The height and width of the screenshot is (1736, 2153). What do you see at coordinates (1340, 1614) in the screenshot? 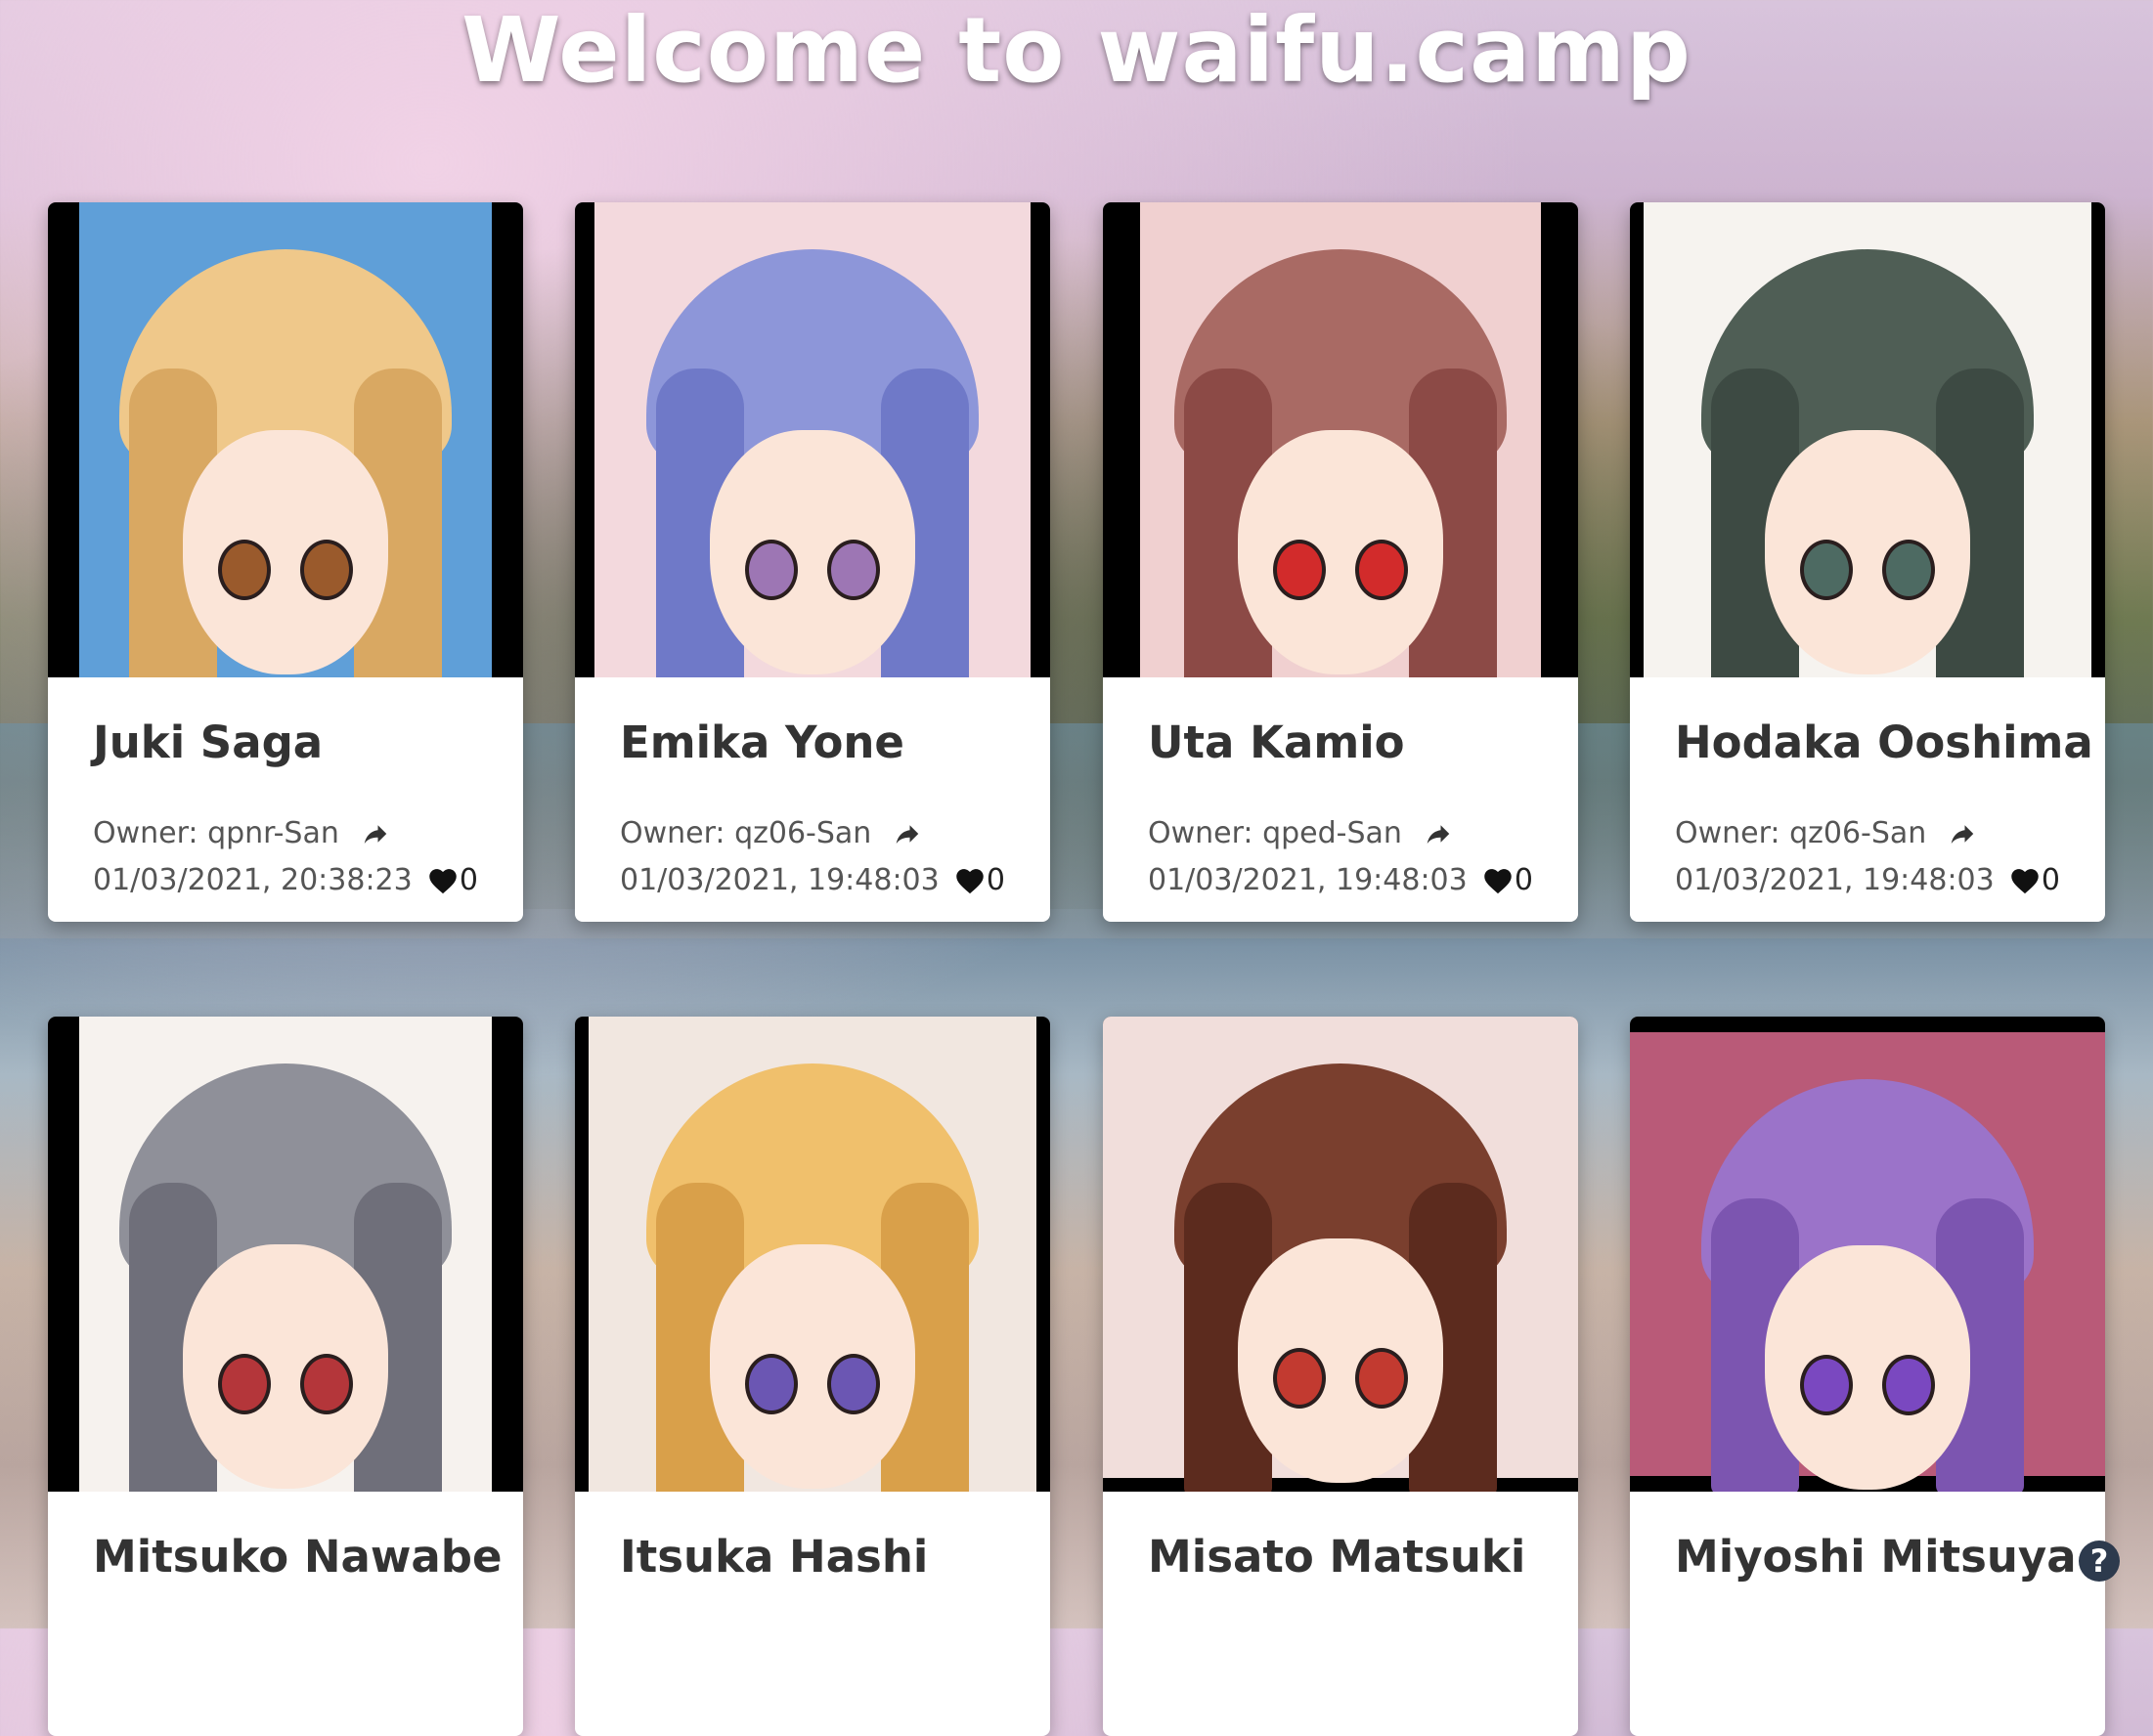
I see `card-info: Misato Matsuki` at bounding box center [1340, 1614].